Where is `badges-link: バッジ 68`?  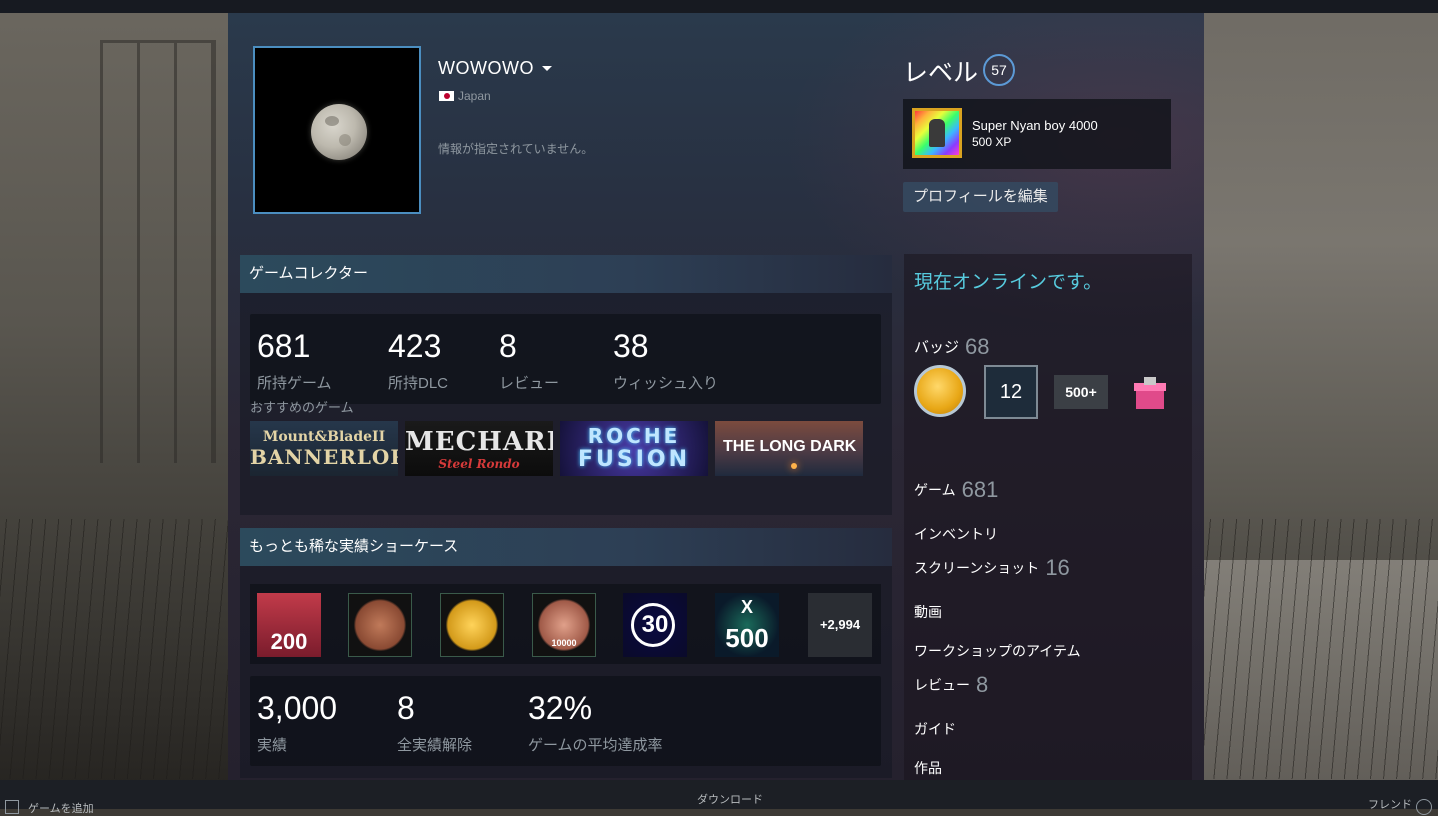 badges-link: バッジ 68 is located at coordinates (952, 347).